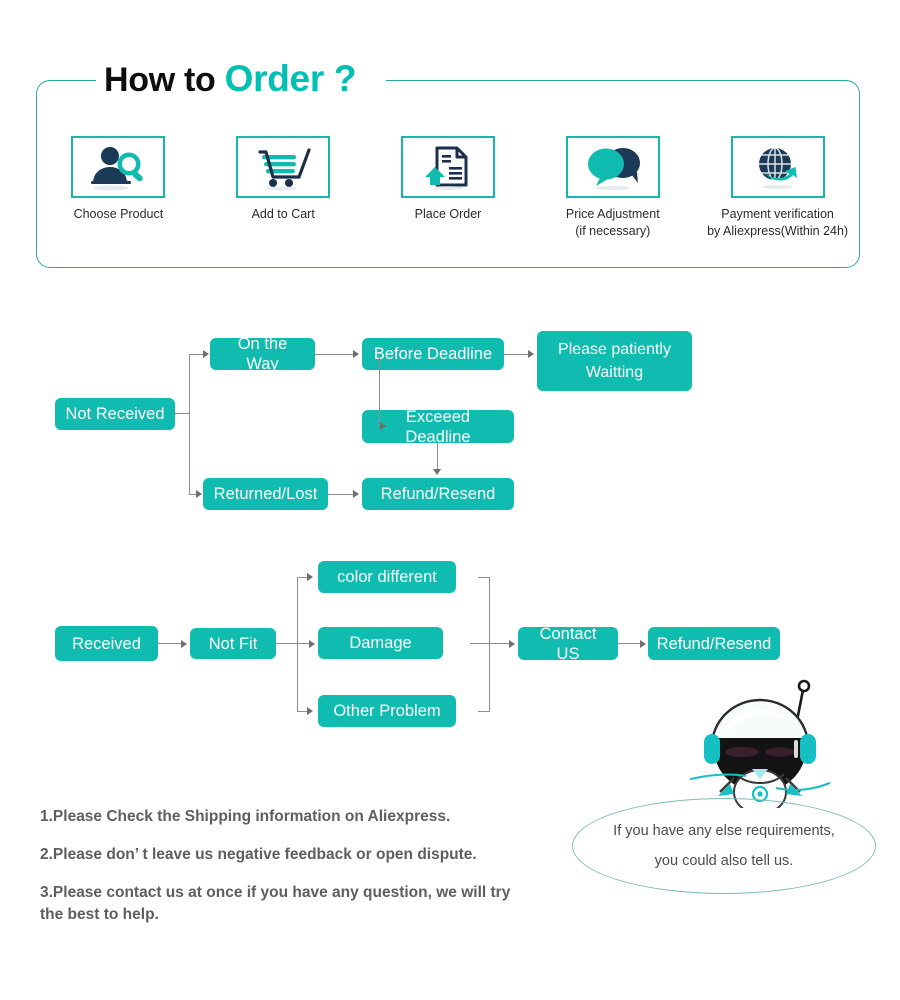  What do you see at coordinates (106, 643) in the screenshot?
I see `flow-node-received: Received` at bounding box center [106, 643].